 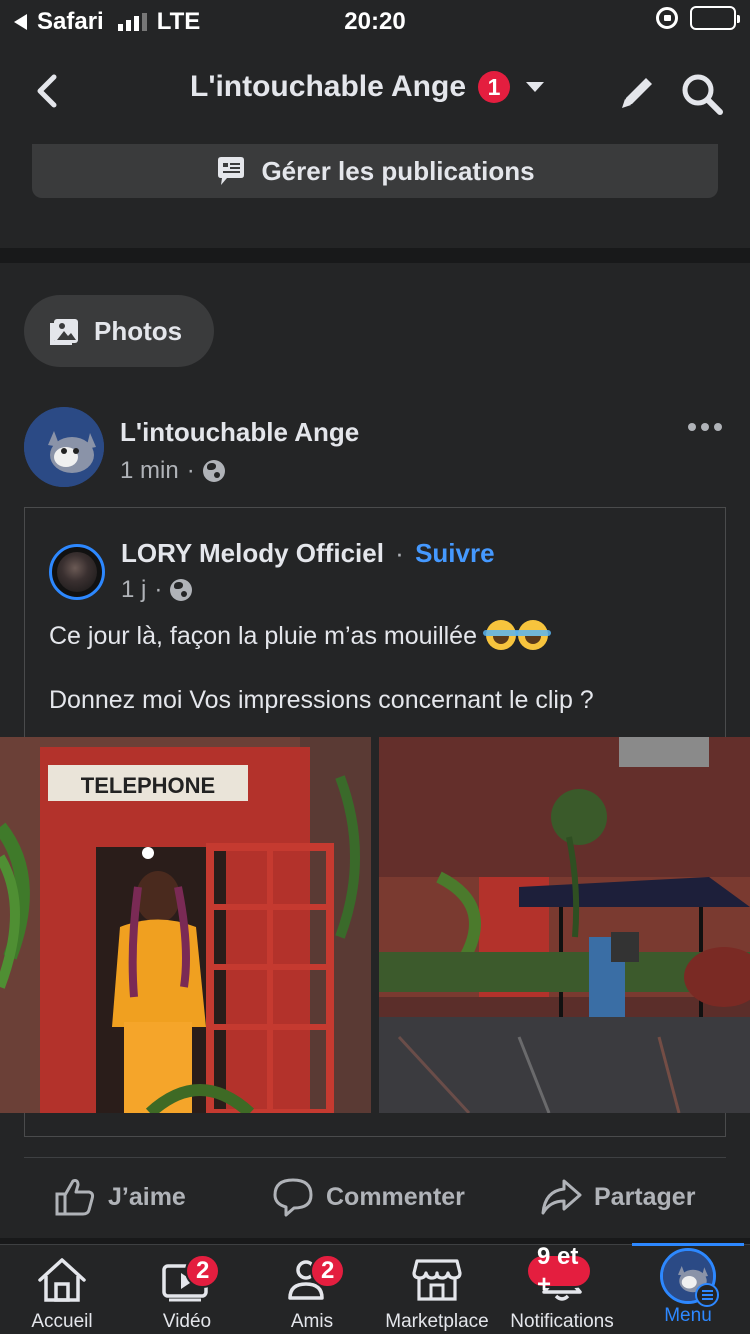 I want to click on comment-button: Commenter, so click(x=368, y=1197).